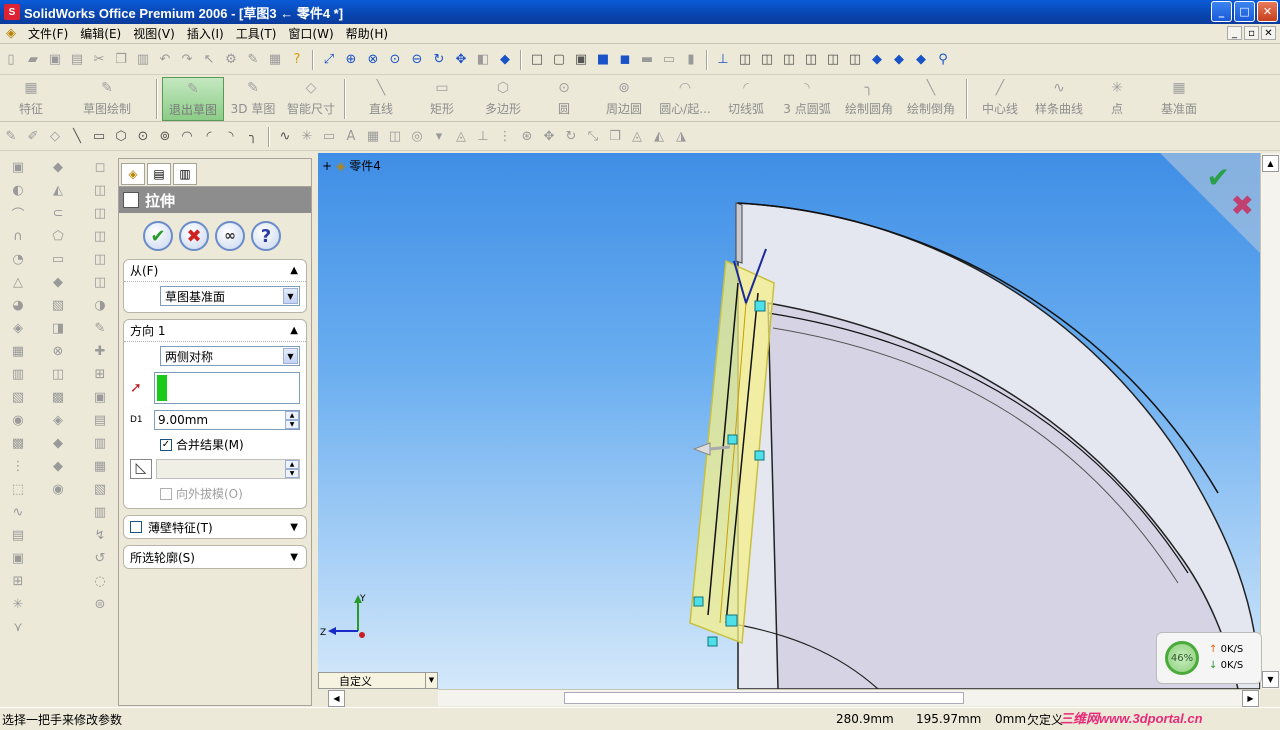 The width and height of the screenshot is (1280, 730). What do you see at coordinates (378, 680) in the screenshot?
I see `view-orientation-select: 自定义 ▼` at bounding box center [378, 680].